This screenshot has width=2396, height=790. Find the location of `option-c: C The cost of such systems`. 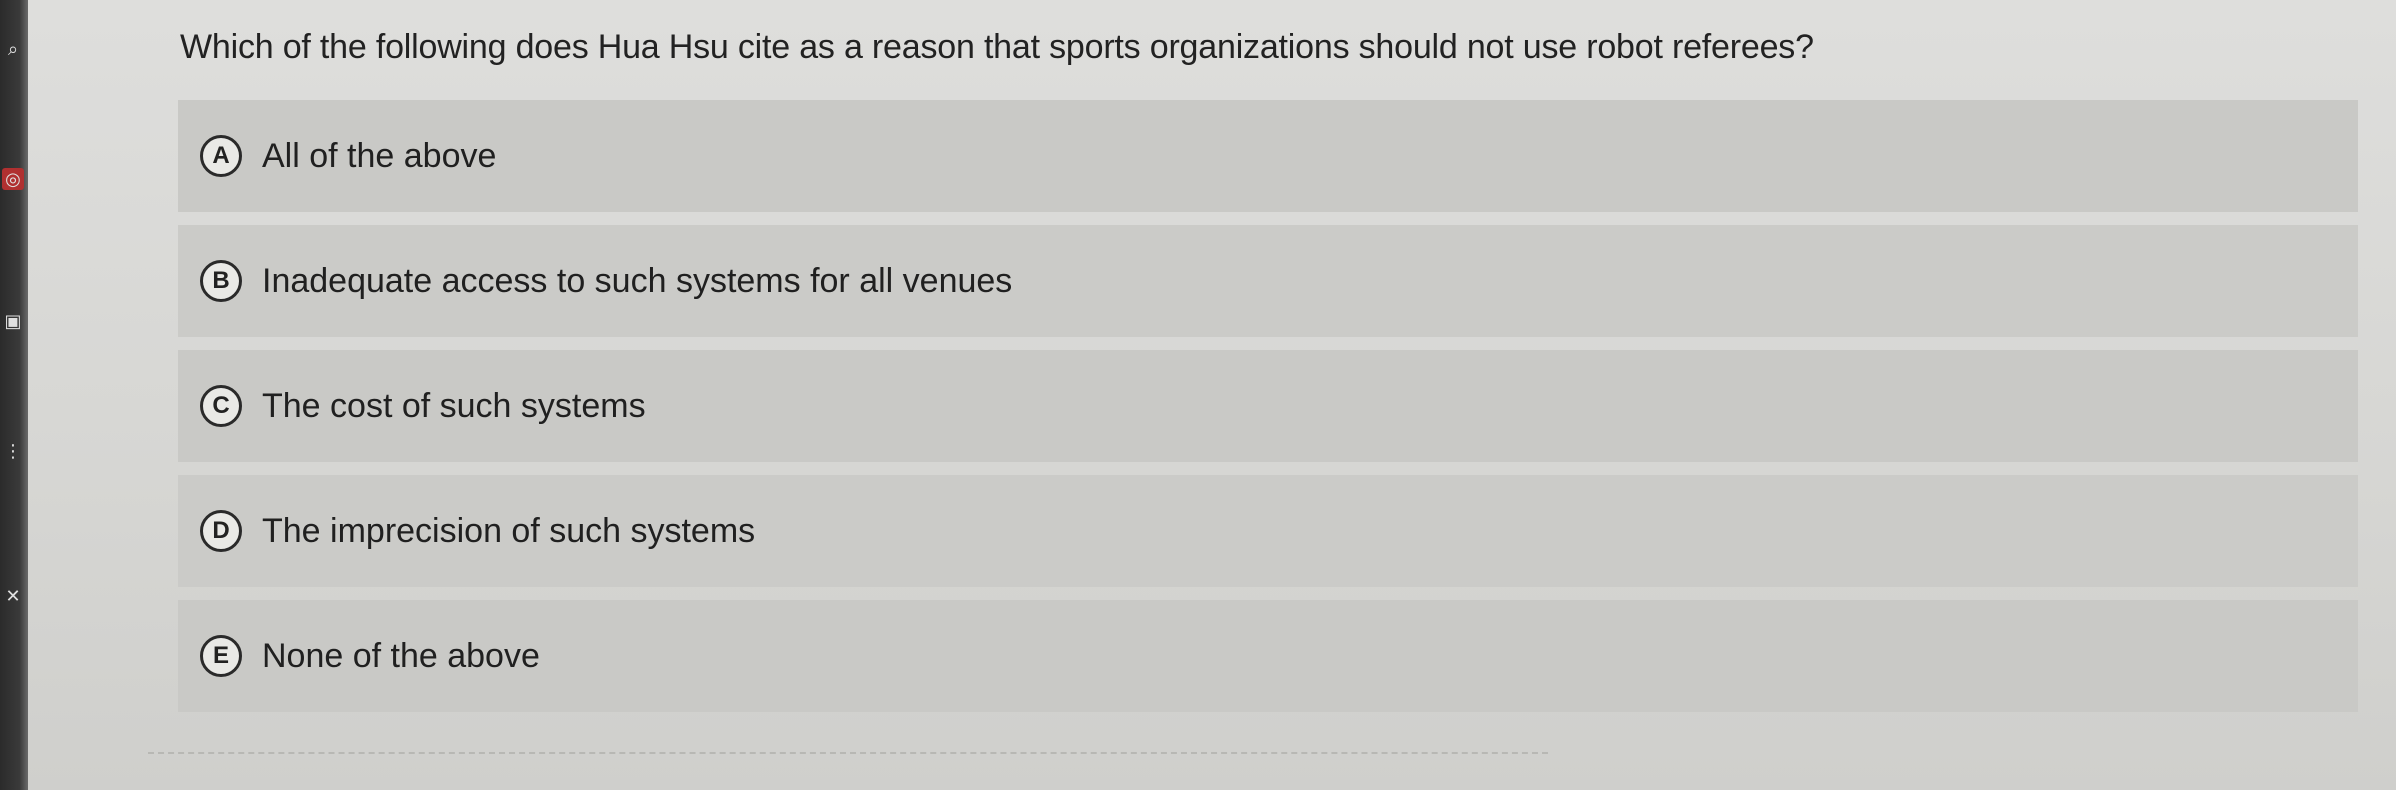

option-c: C The cost of such systems is located at coordinates (1268, 406).